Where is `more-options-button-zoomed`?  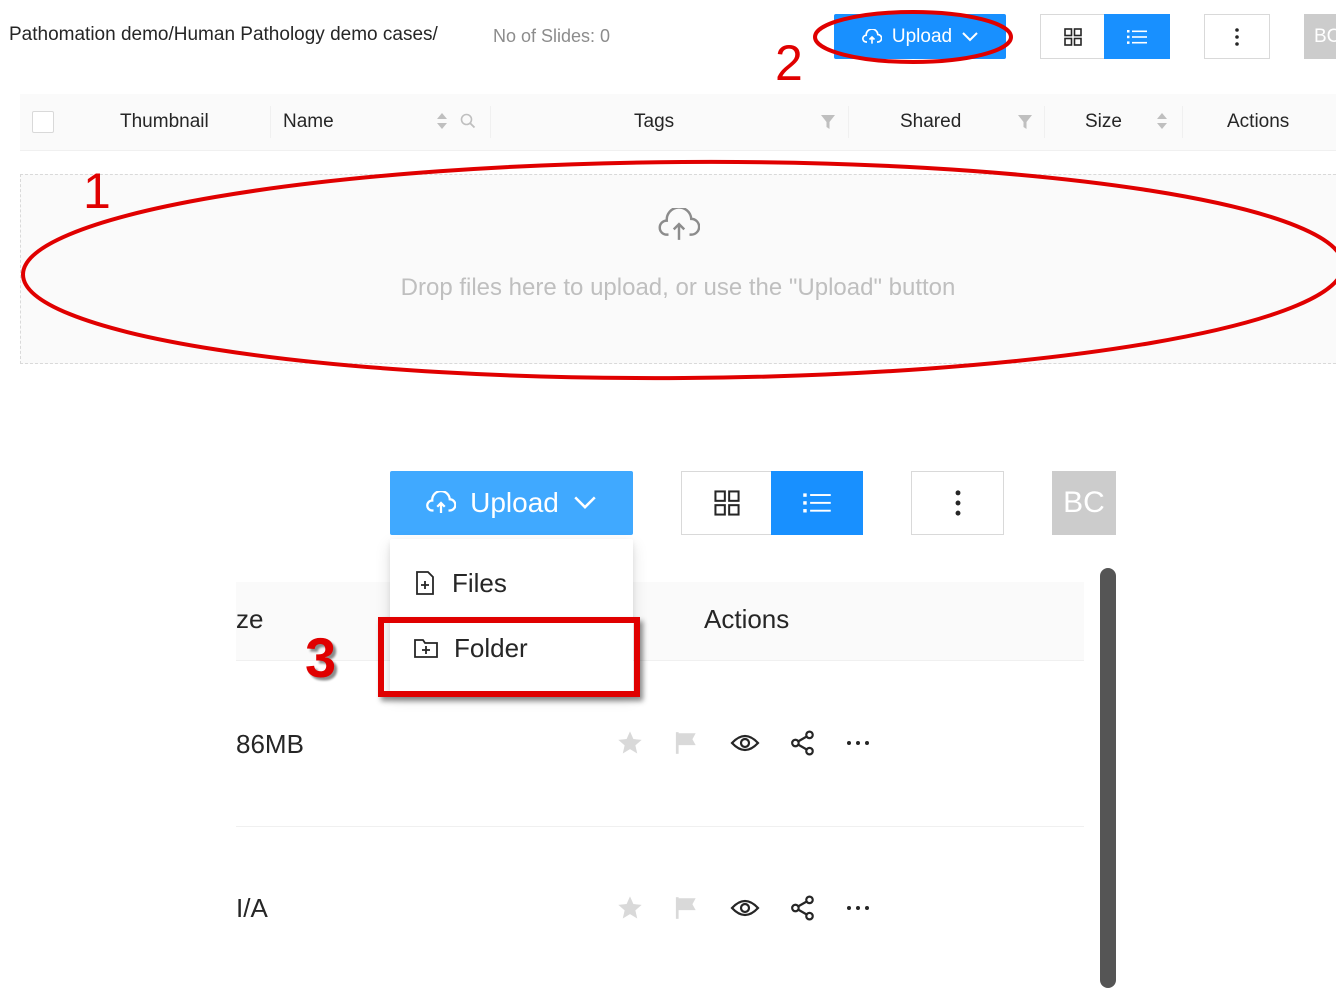
more-options-button-zoomed is located at coordinates (957, 503).